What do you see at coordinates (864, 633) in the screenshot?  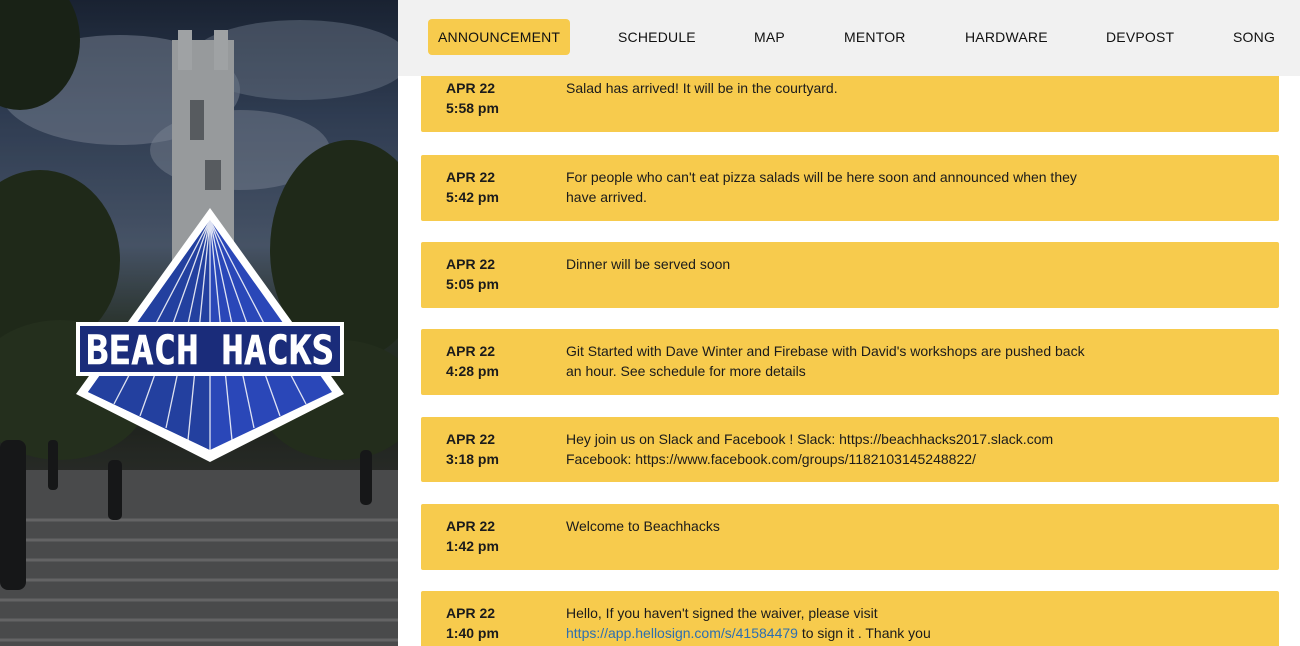 I see `announcement-message-tail: to sign it . Thank you` at bounding box center [864, 633].